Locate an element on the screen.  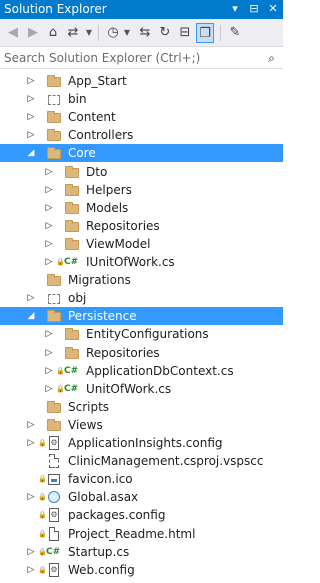
tree-item: ▷ App_Start is located at coordinates (141, 81).